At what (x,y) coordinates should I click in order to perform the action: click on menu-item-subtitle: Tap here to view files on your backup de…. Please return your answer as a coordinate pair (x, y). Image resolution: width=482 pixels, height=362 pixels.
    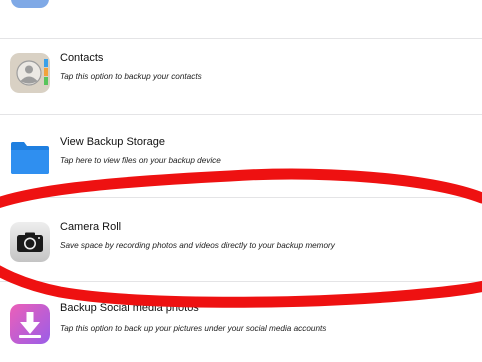
    Looking at the image, I should click on (140, 160).